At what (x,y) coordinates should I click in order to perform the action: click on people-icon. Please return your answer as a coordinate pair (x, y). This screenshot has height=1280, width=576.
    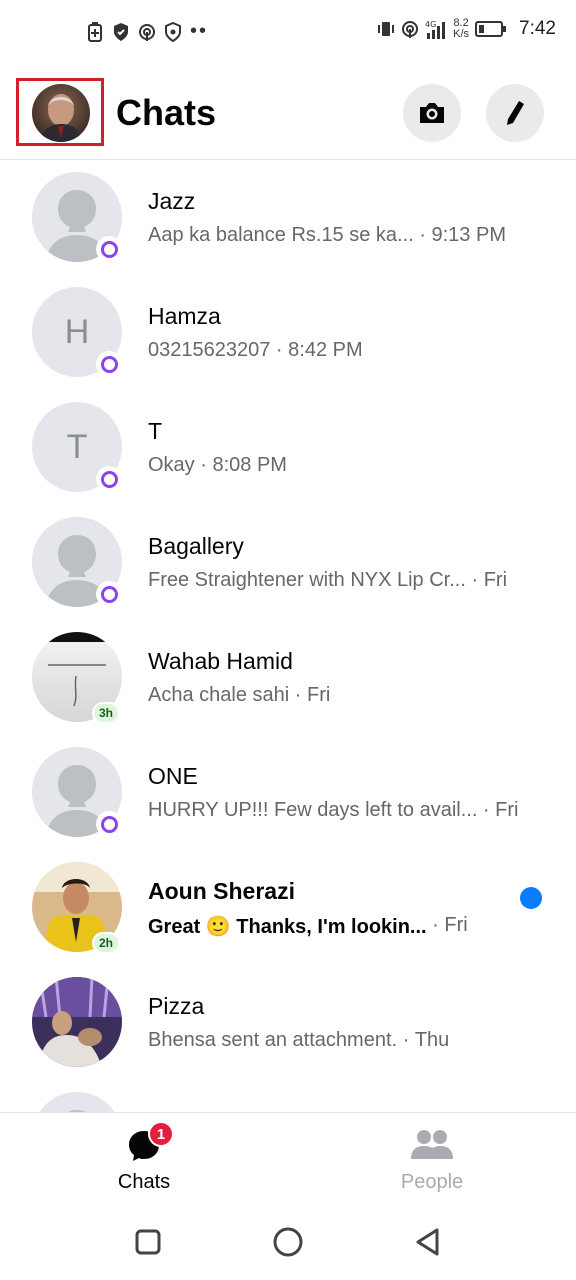
    Looking at the image, I should click on (432, 1144).